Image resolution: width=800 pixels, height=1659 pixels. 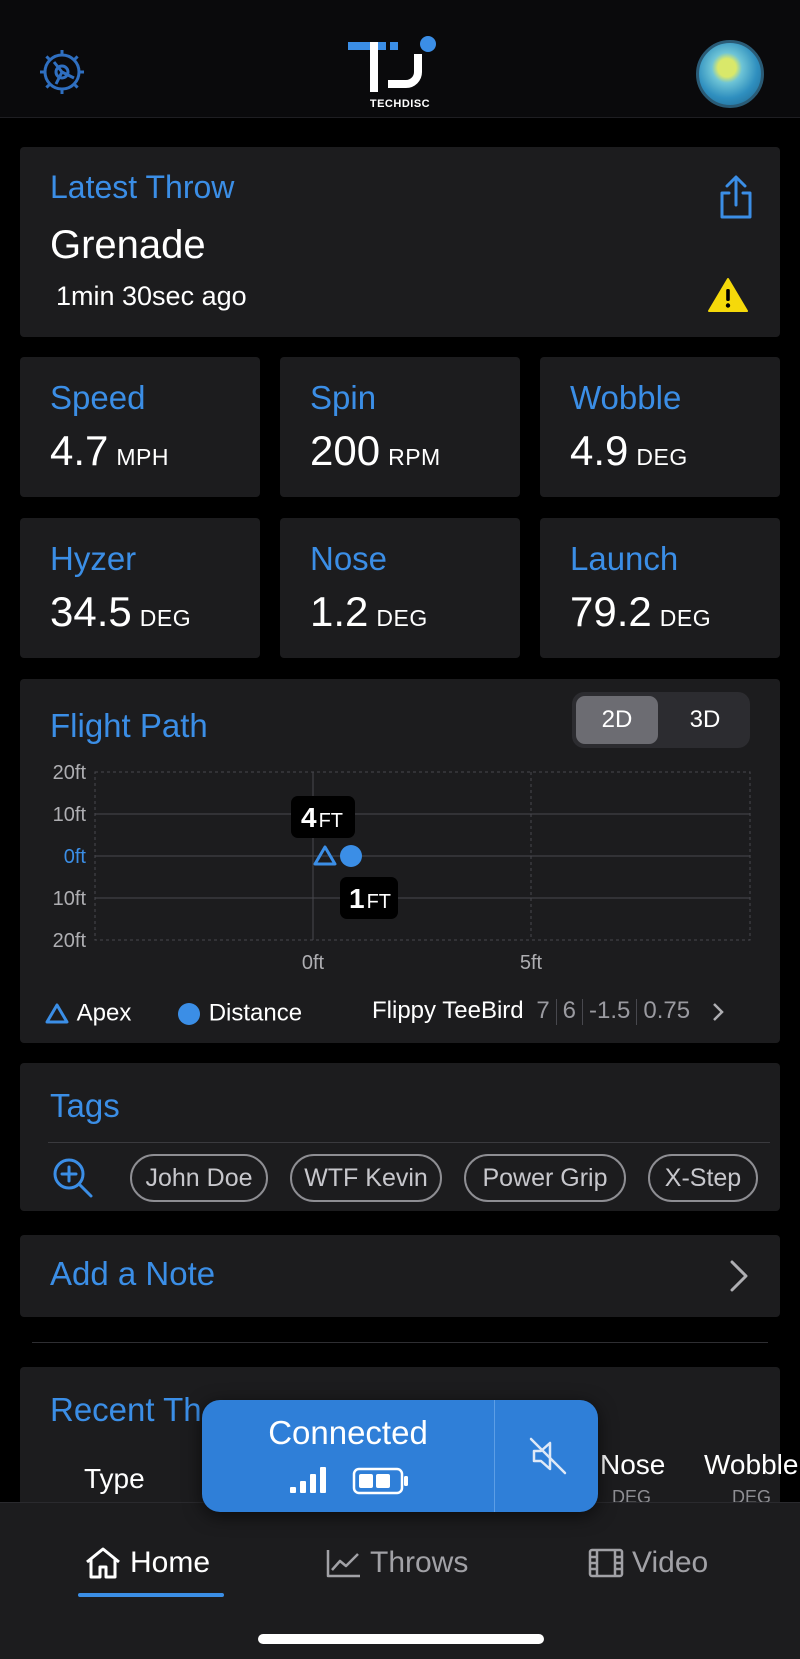 I want to click on metric-unit: RPM, so click(x=414, y=457).